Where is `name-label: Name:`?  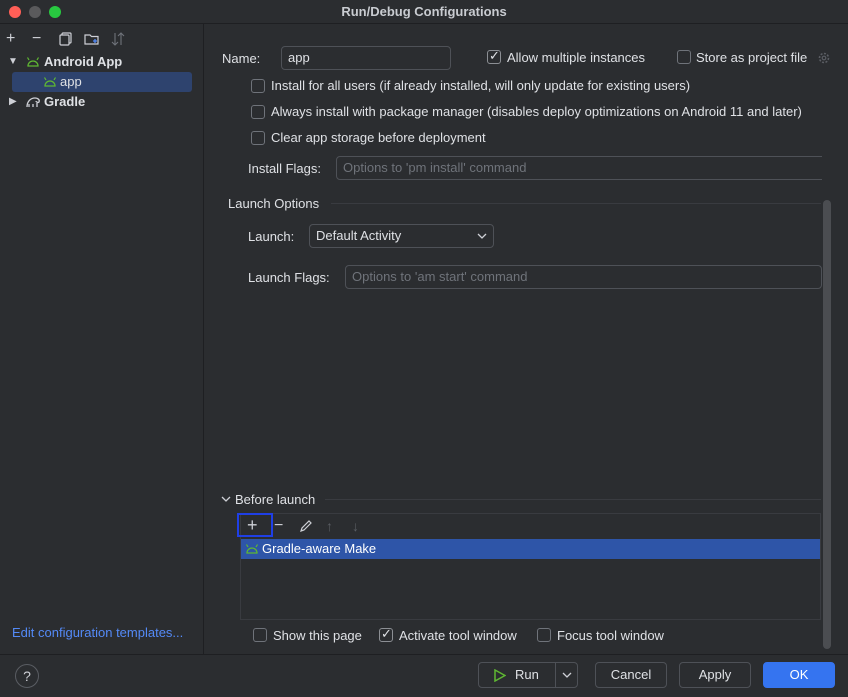 name-label: Name: is located at coordinates (241, 58).